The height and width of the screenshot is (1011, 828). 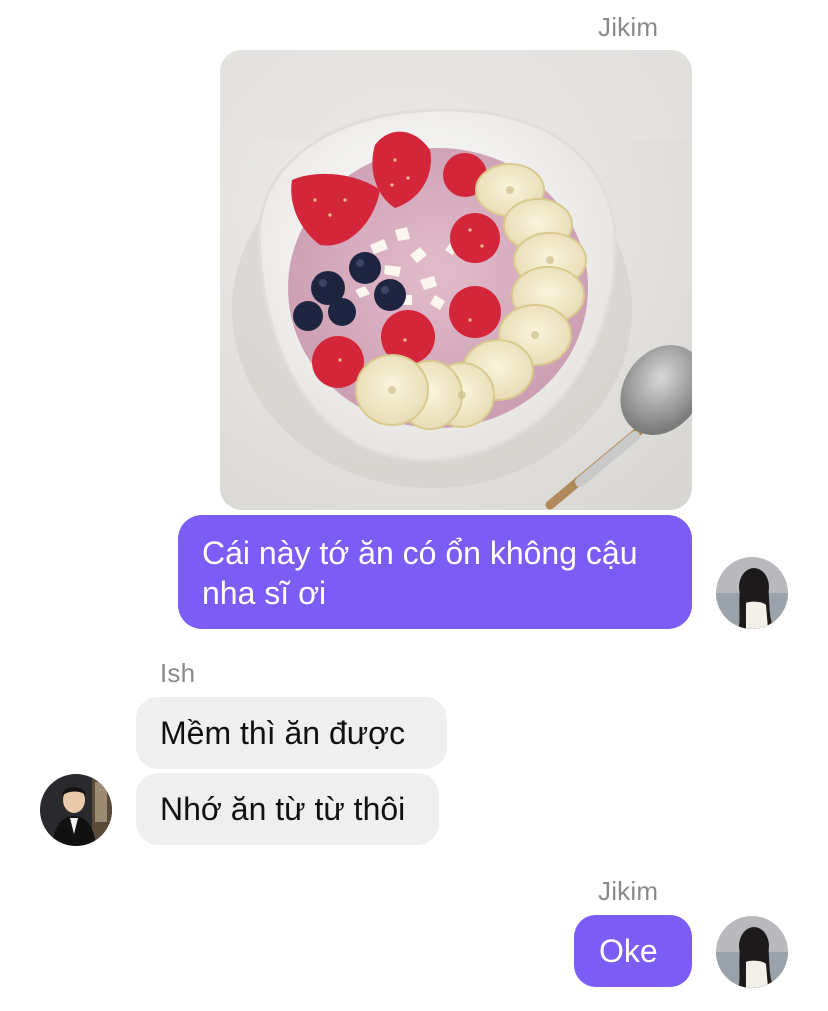 I want to click on message-bubble-incoming: Nhớ ăn từ từ thôi, so click(x=287, y=809).